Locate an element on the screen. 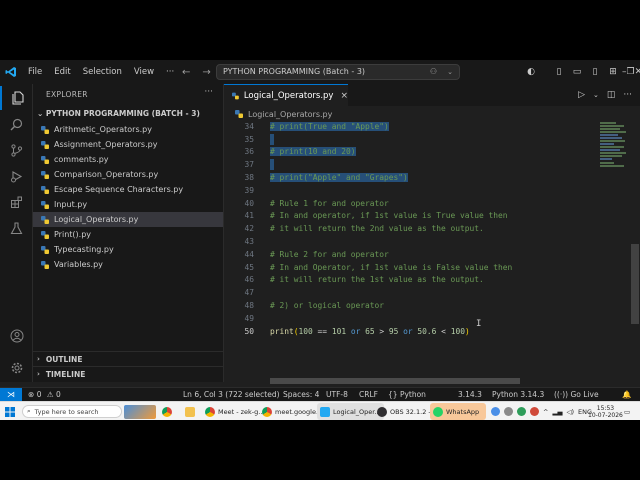 The width and height of the screenshot is (640, 480). file-item: Comparison_Operators.py is located at coordinates (128, 174).